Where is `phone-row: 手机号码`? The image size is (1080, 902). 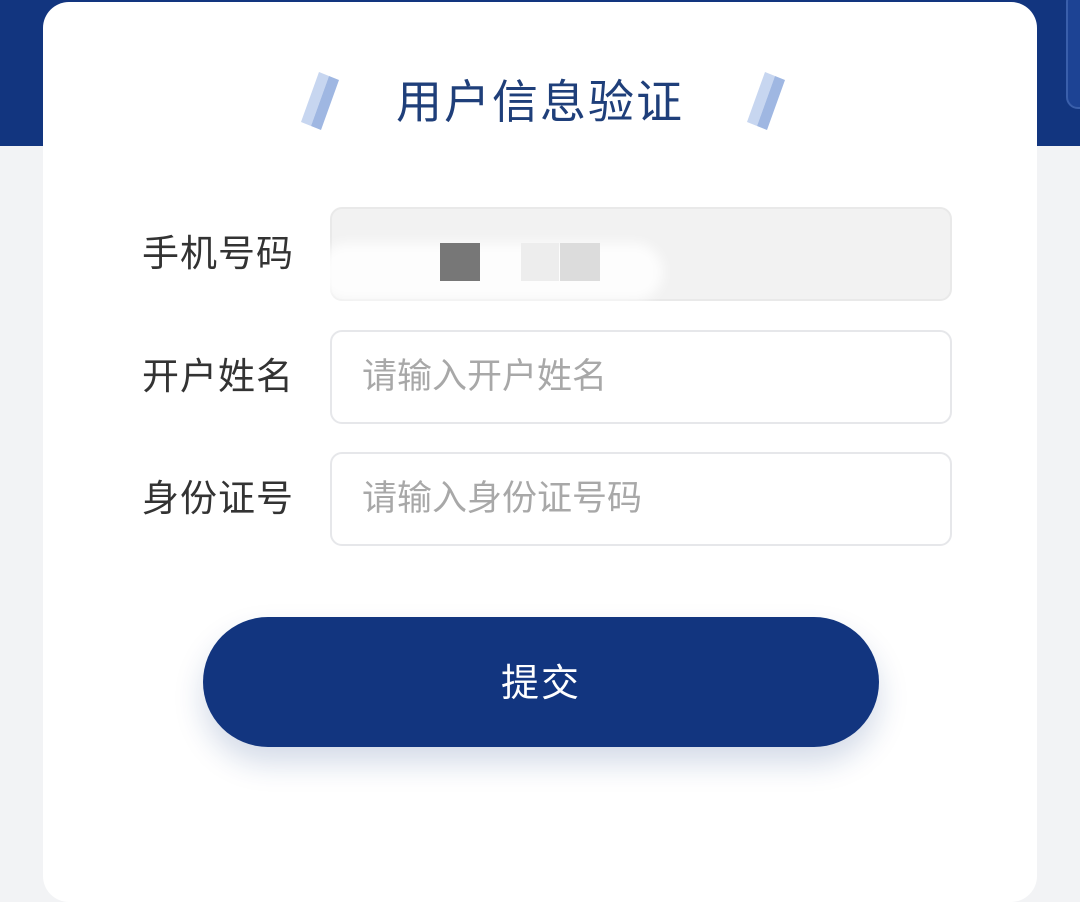
phone-row: 手机号码 is located at coordinates (540, 254).